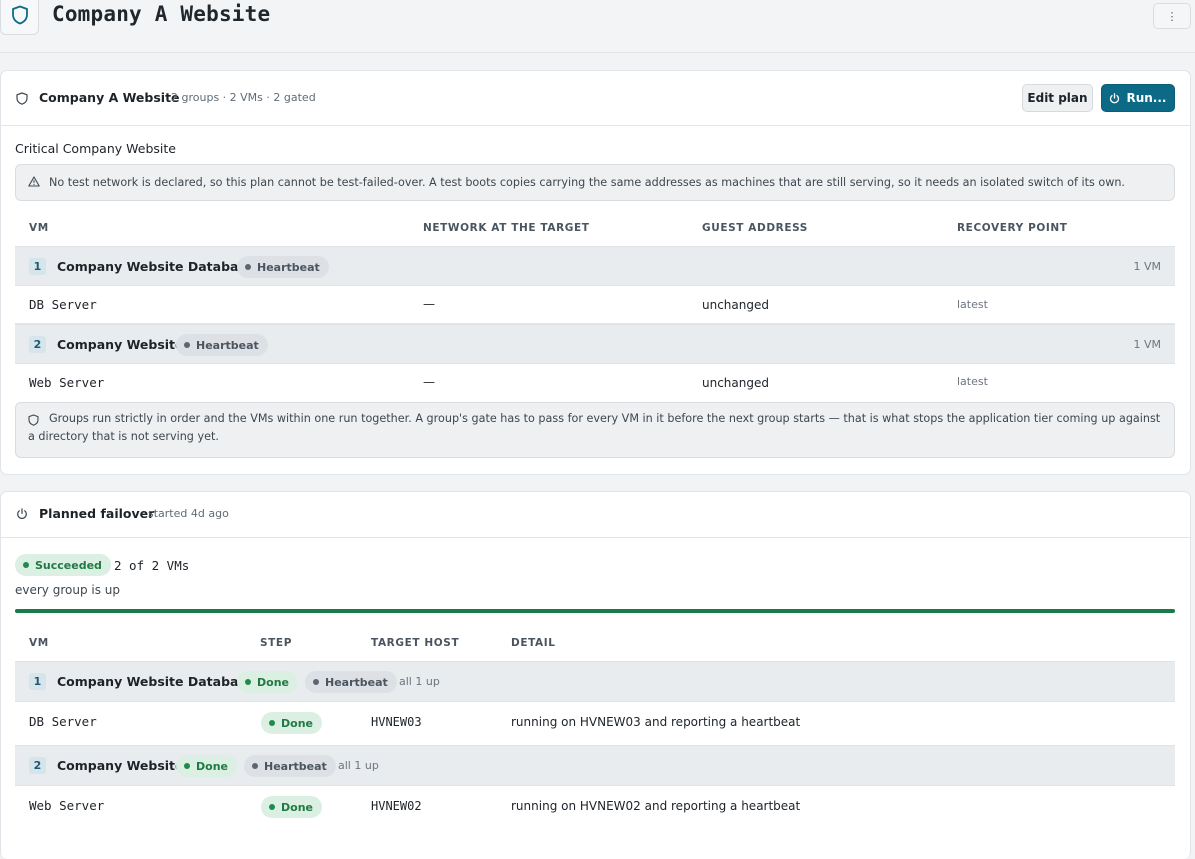  I want to click on col-network: NETWORK AT THE TARGET, so click(506, 228).